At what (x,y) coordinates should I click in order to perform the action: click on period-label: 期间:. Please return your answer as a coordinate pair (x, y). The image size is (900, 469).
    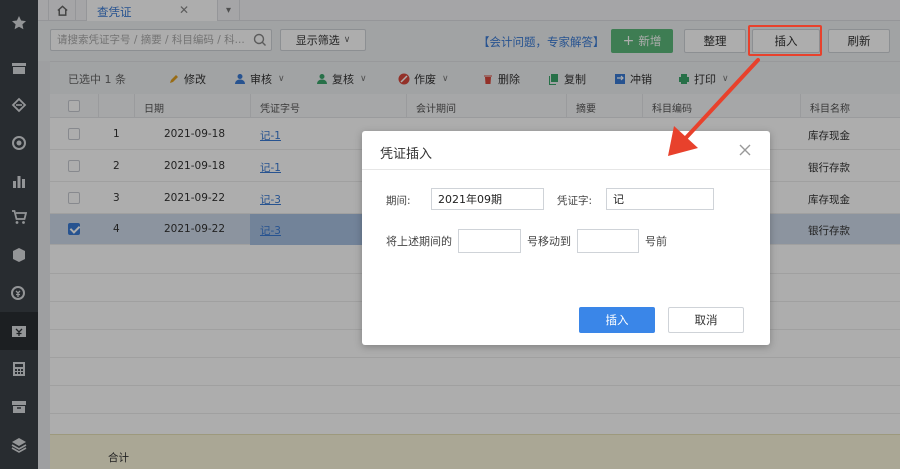
    Looking at the image, I should click on (398, 201).